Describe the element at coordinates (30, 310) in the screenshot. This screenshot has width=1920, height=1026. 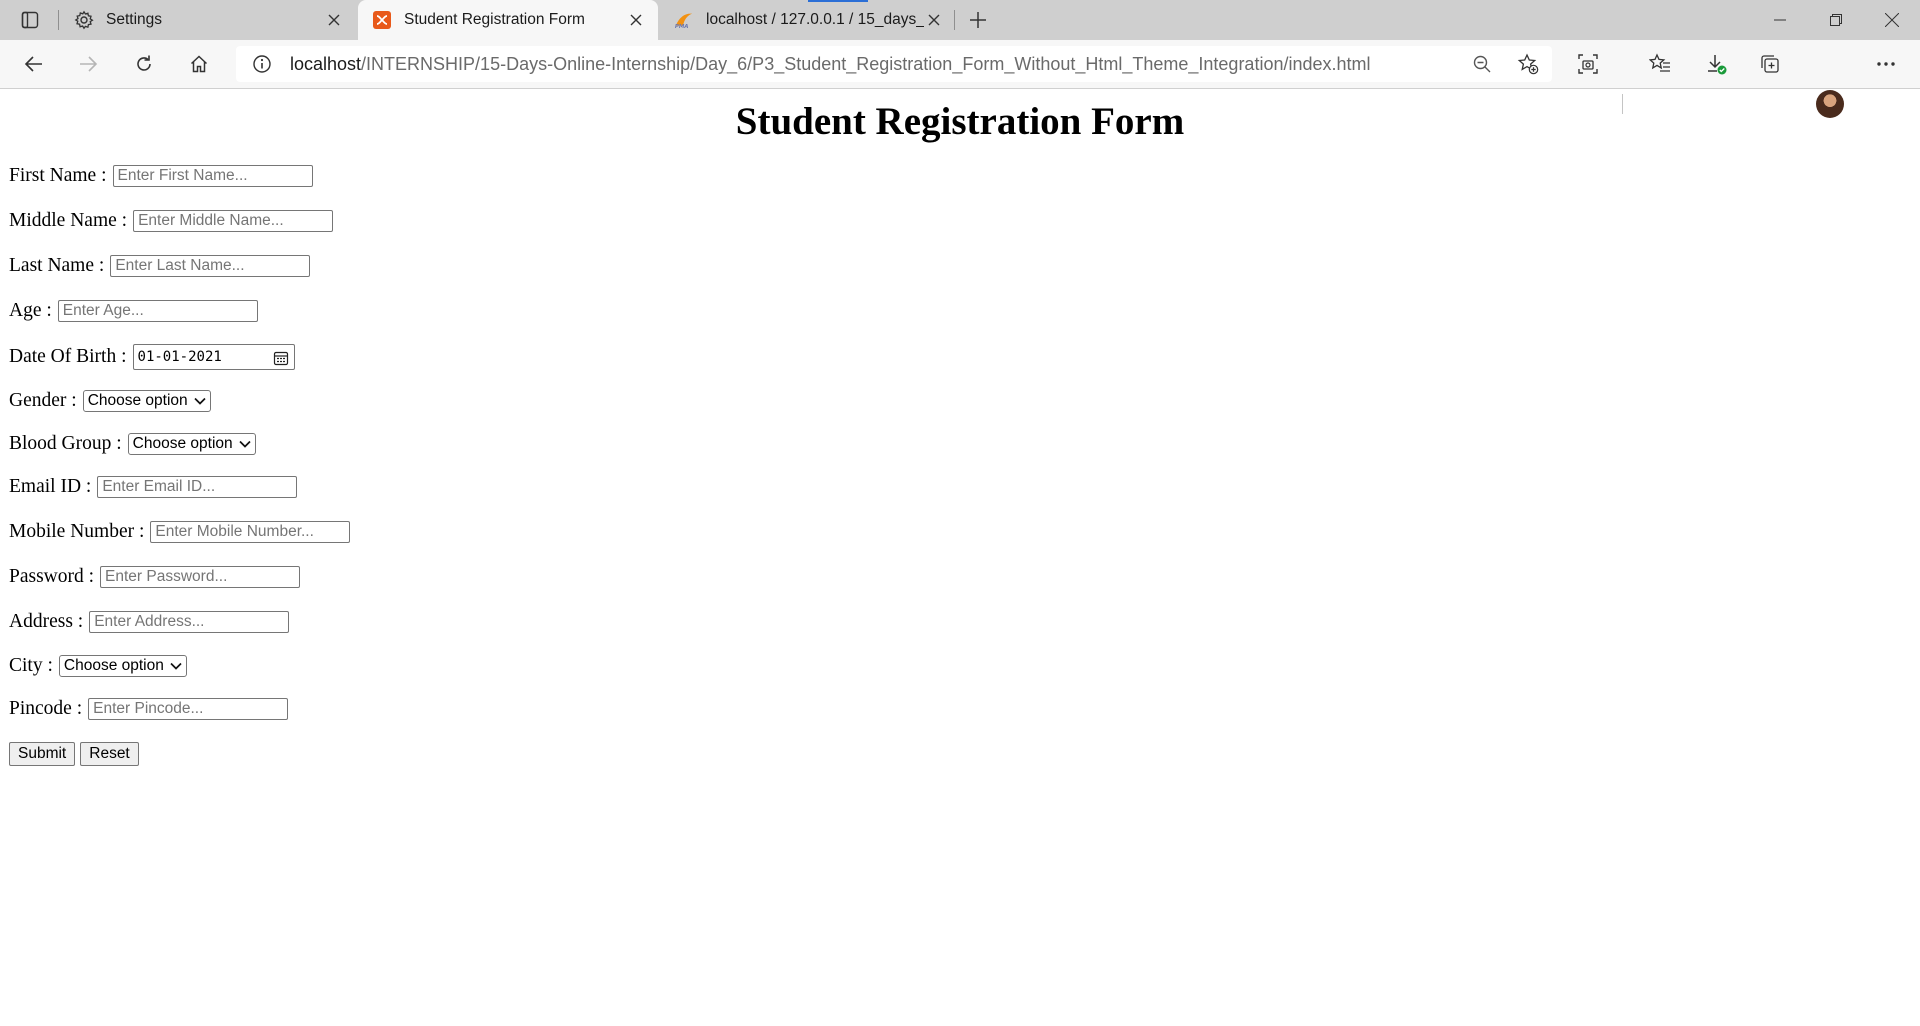
I see `age-label: Age :` at that location.